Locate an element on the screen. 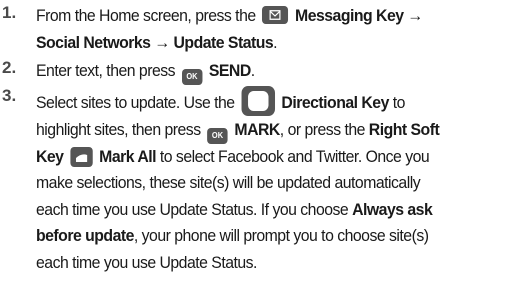 This screenshot has width=514, height=294. send-label: SEND is located at coordinates (229, 70).